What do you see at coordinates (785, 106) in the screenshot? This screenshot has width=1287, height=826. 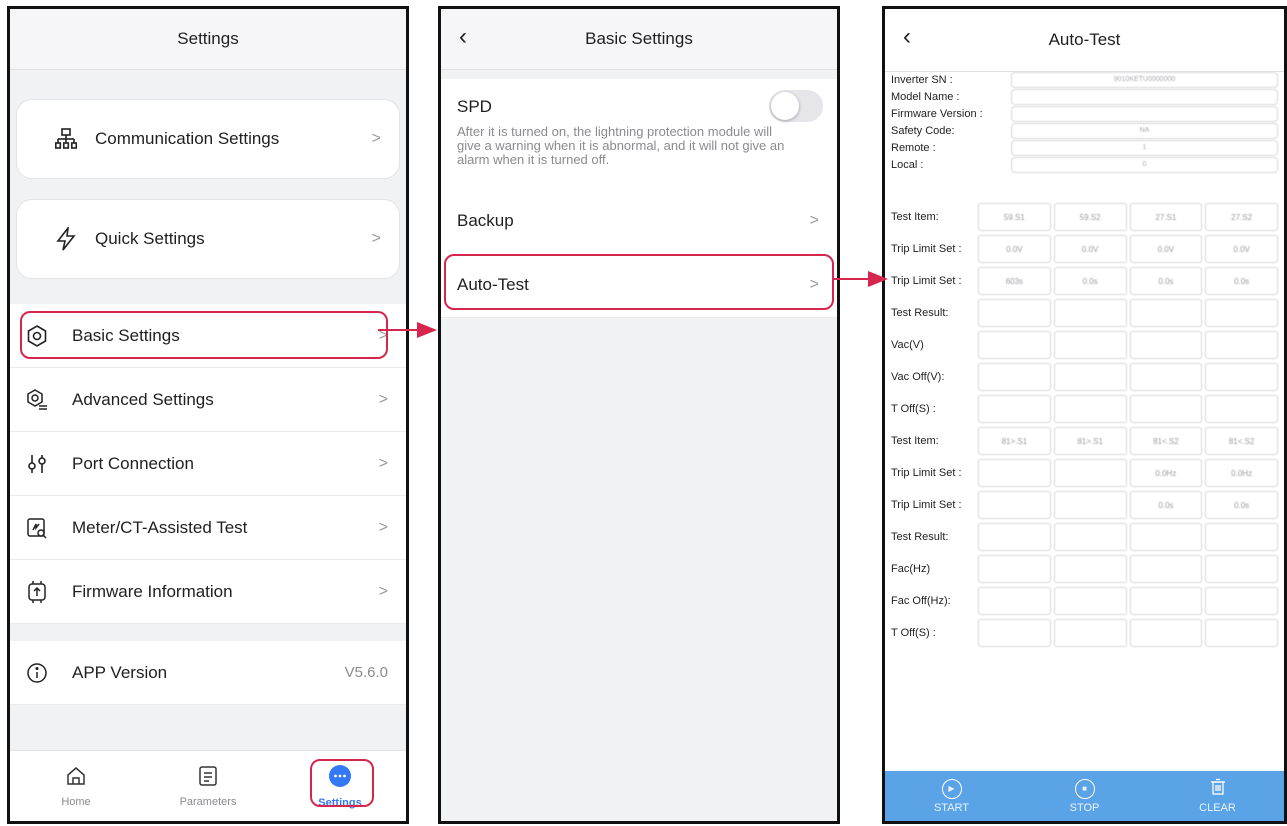 I see `toggle-knob` at bounding box center [785, 106].